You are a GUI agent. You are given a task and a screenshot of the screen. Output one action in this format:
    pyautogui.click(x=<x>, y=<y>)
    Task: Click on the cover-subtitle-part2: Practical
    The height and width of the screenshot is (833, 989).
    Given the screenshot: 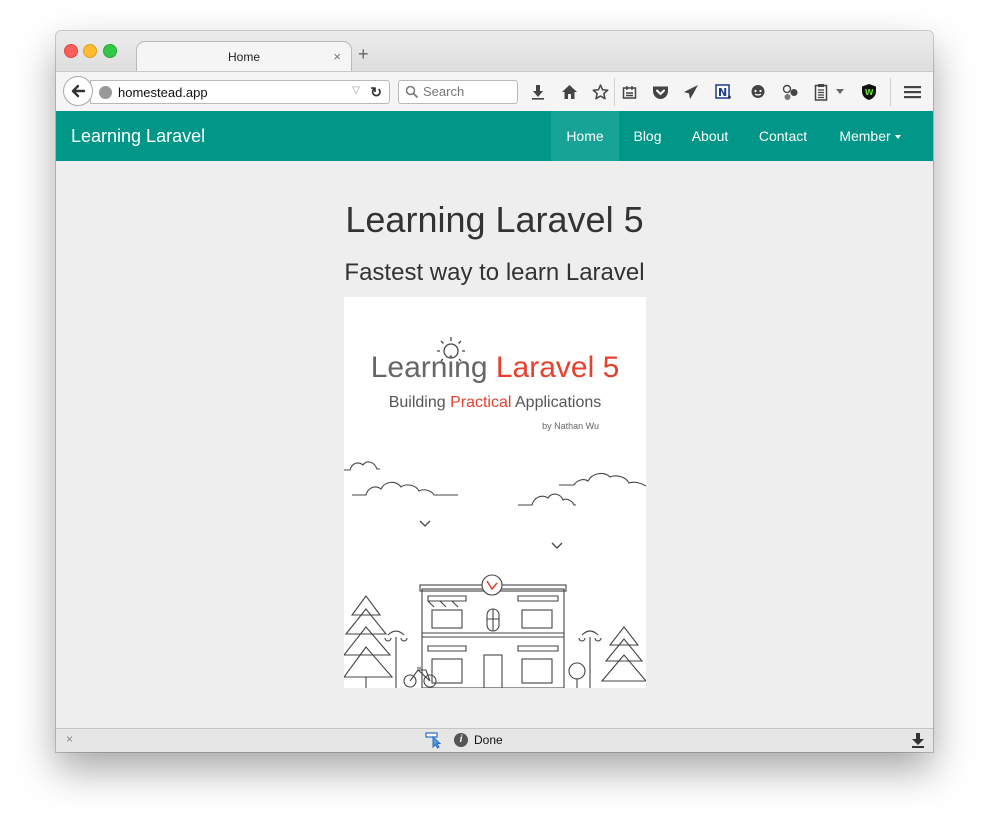 What is the action you would take?
    pyautogui.click(x=481, y=402)
    